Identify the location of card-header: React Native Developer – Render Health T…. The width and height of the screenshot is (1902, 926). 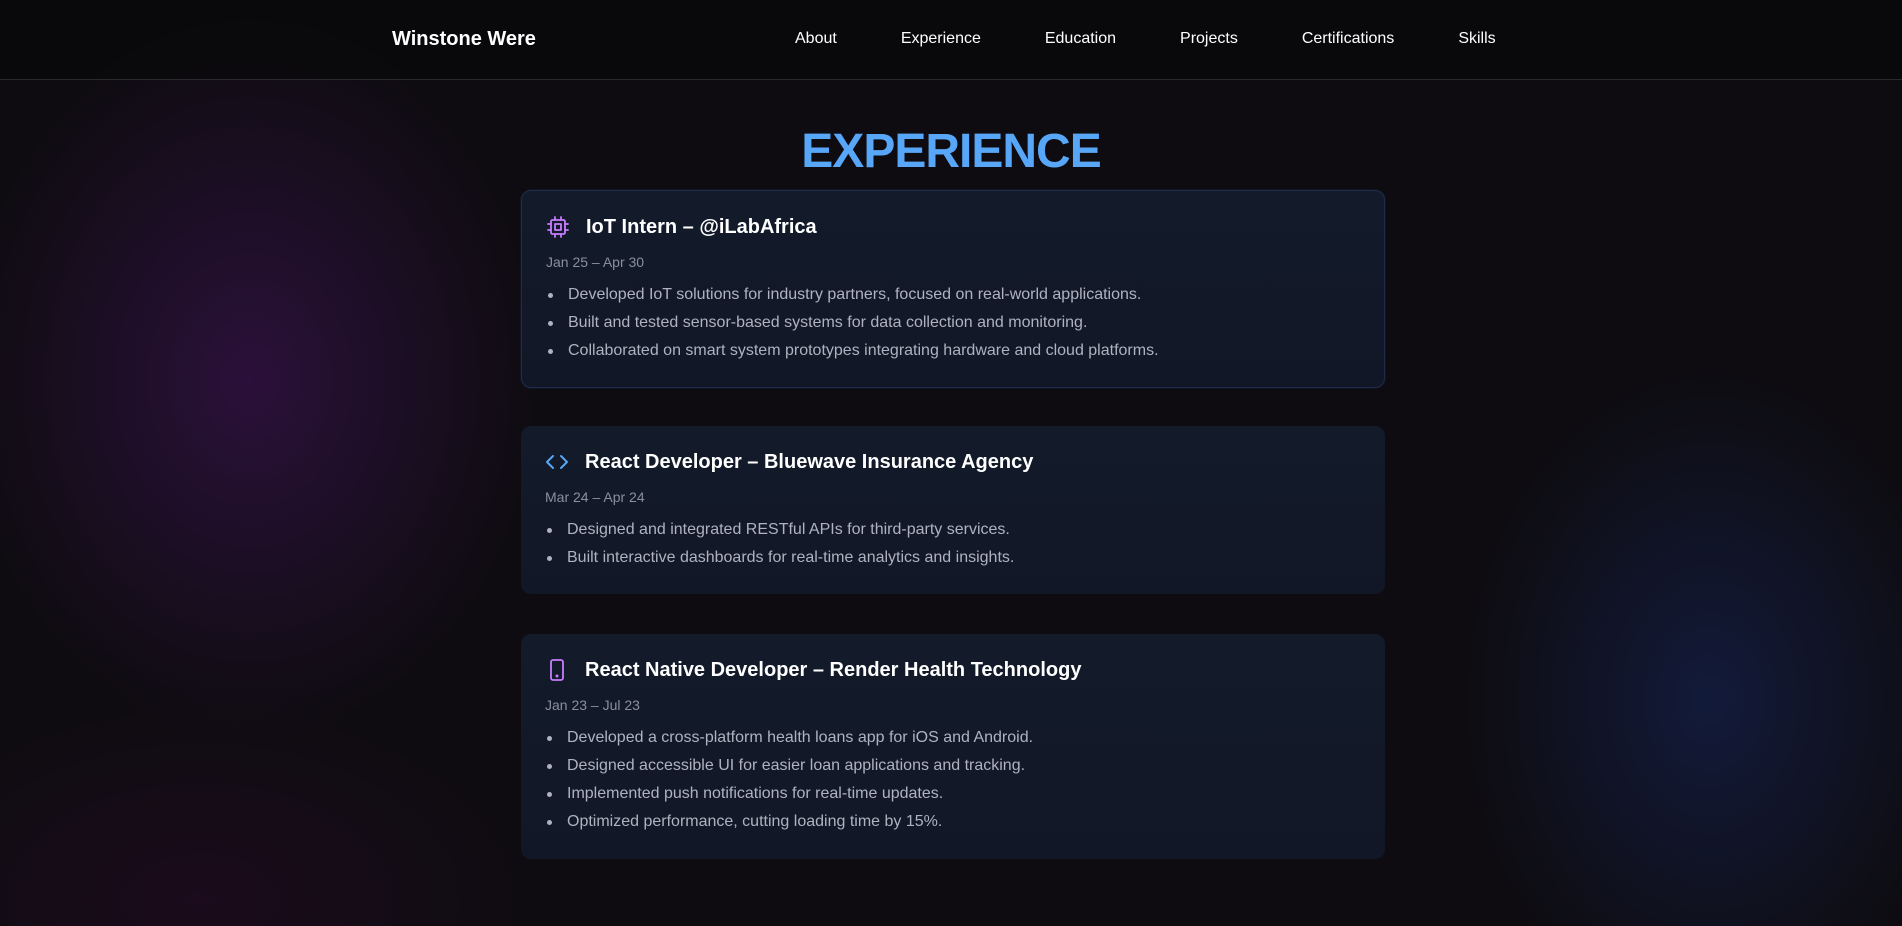
(953, 670).